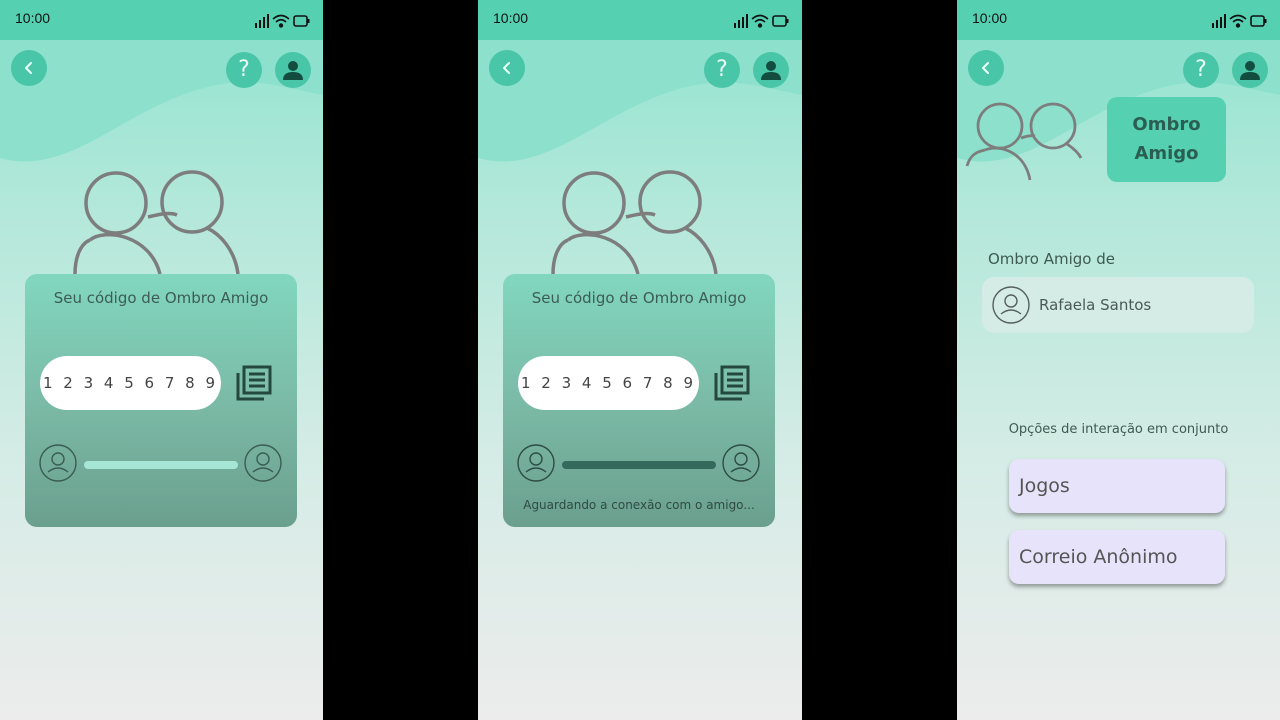 This screenshot has width=1280, height=720. Describe the element at coordinates (1117, 557) in the screenshot. I see `option-correio-anonimo-button: Correio Anônimo` at that location.